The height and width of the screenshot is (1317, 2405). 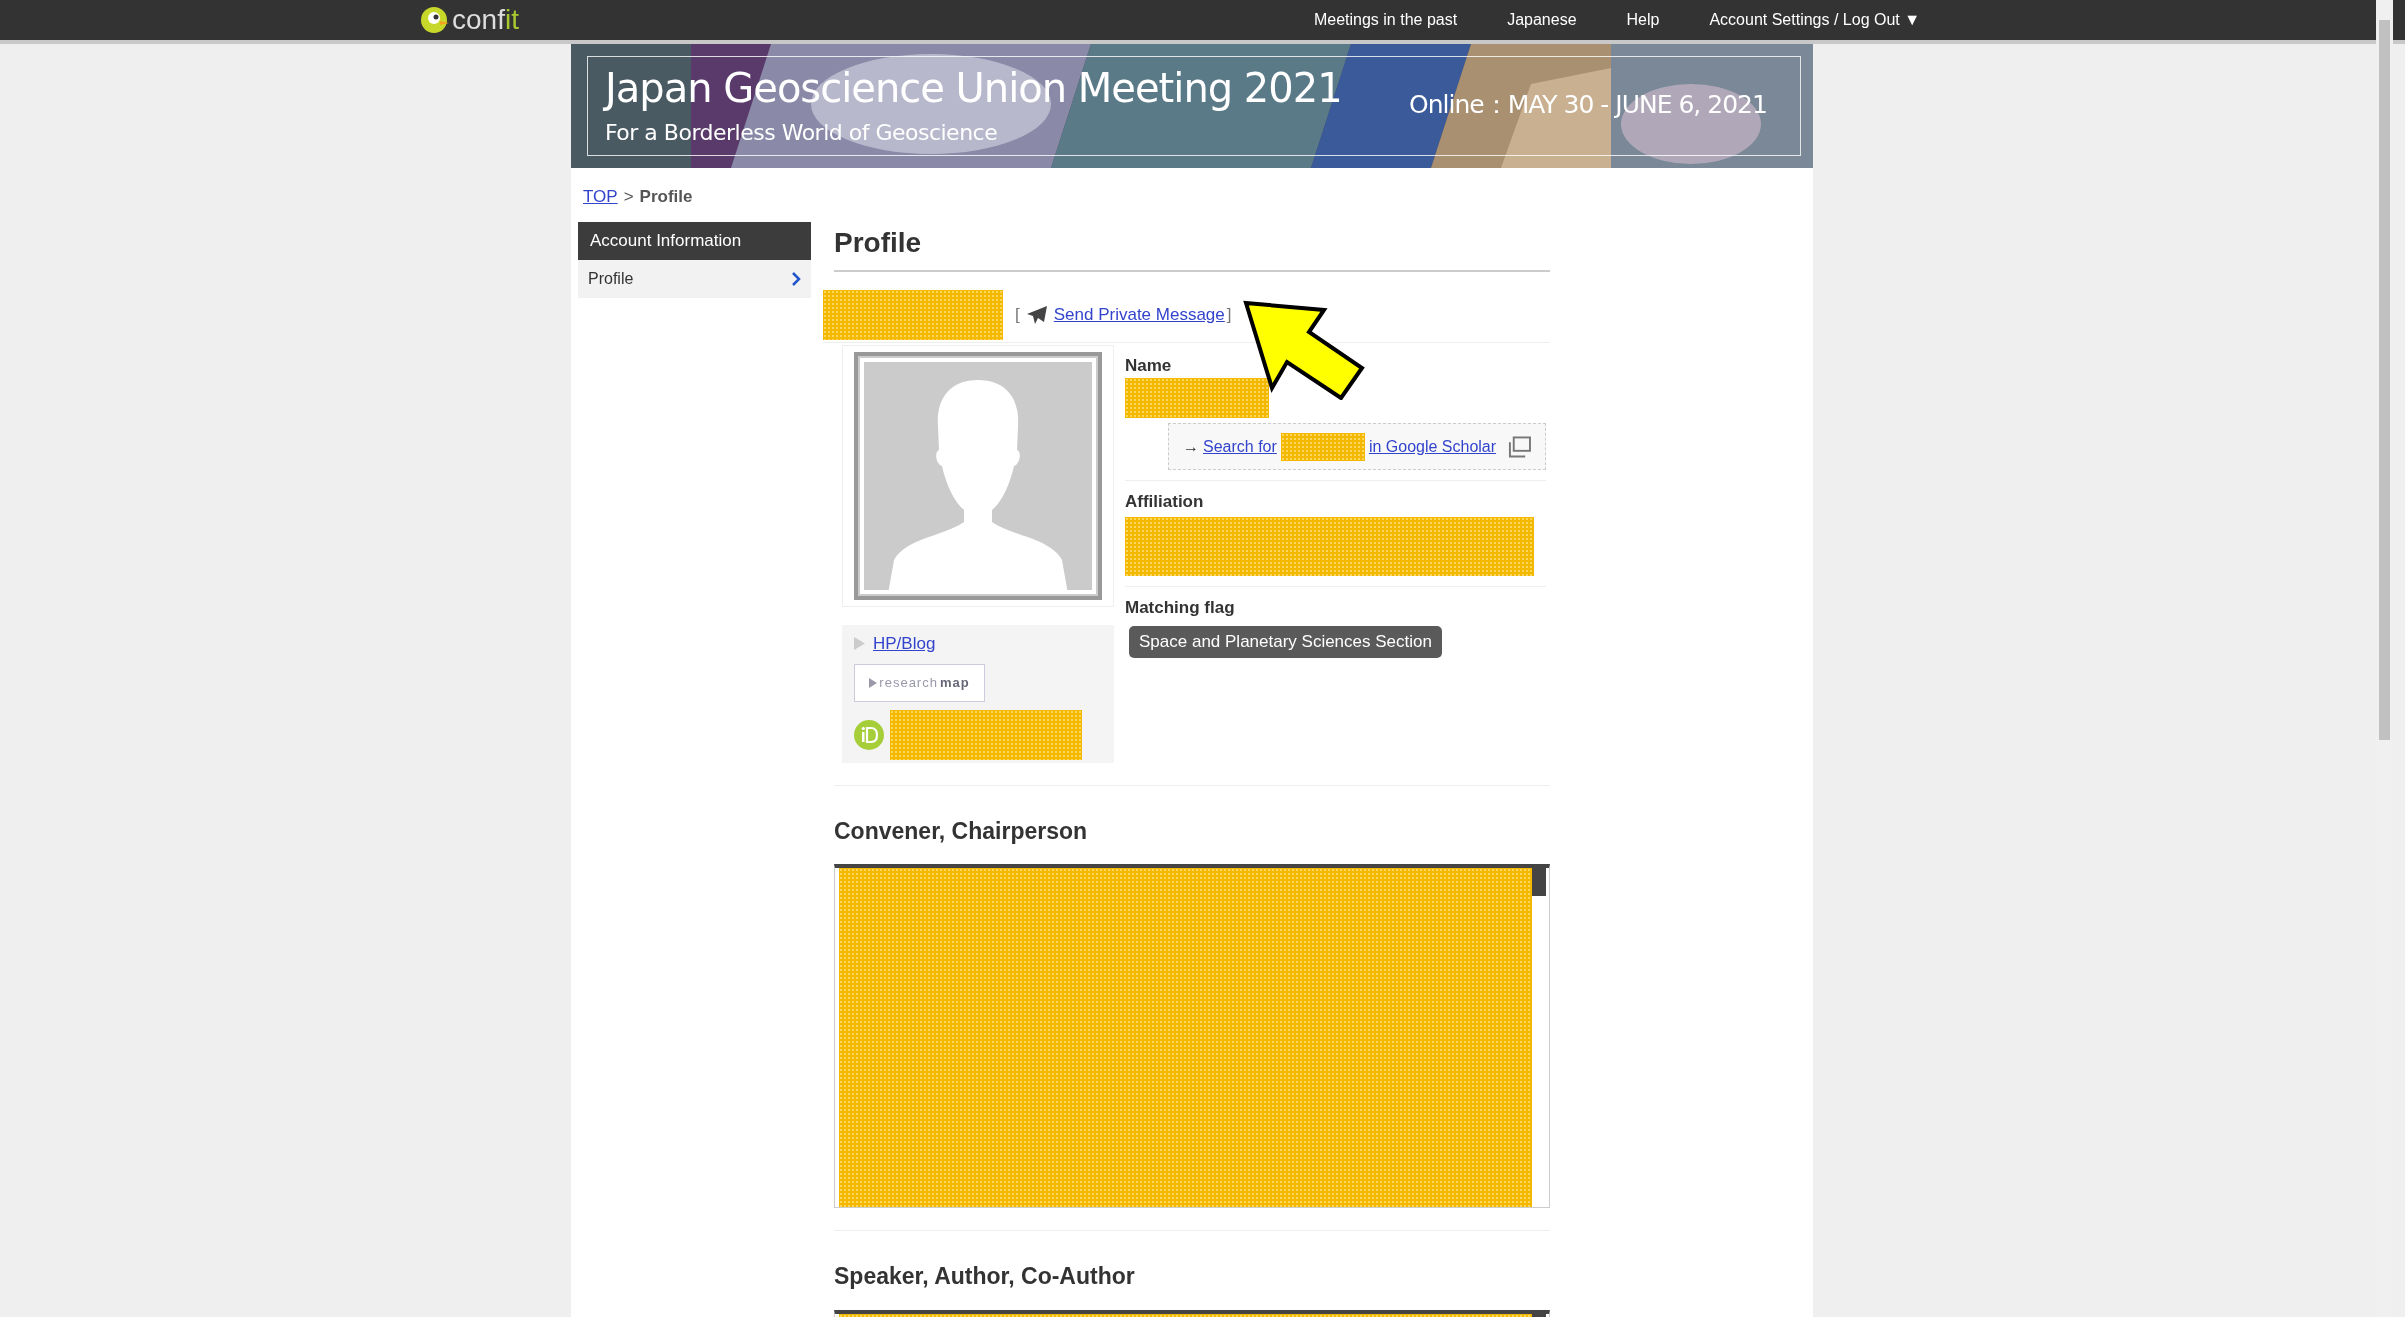 I want to click on scholar-link: in Google Scholar, so click(x=1432, y=446).